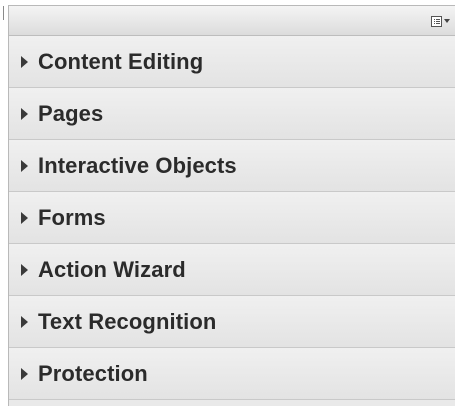 The width and height of the screenshot is (455, 406). What do you see at coordinates (232, 322) in the screenshot?
I see `section-text-recognition: Text Recognition` at bounding box center [232, 322].